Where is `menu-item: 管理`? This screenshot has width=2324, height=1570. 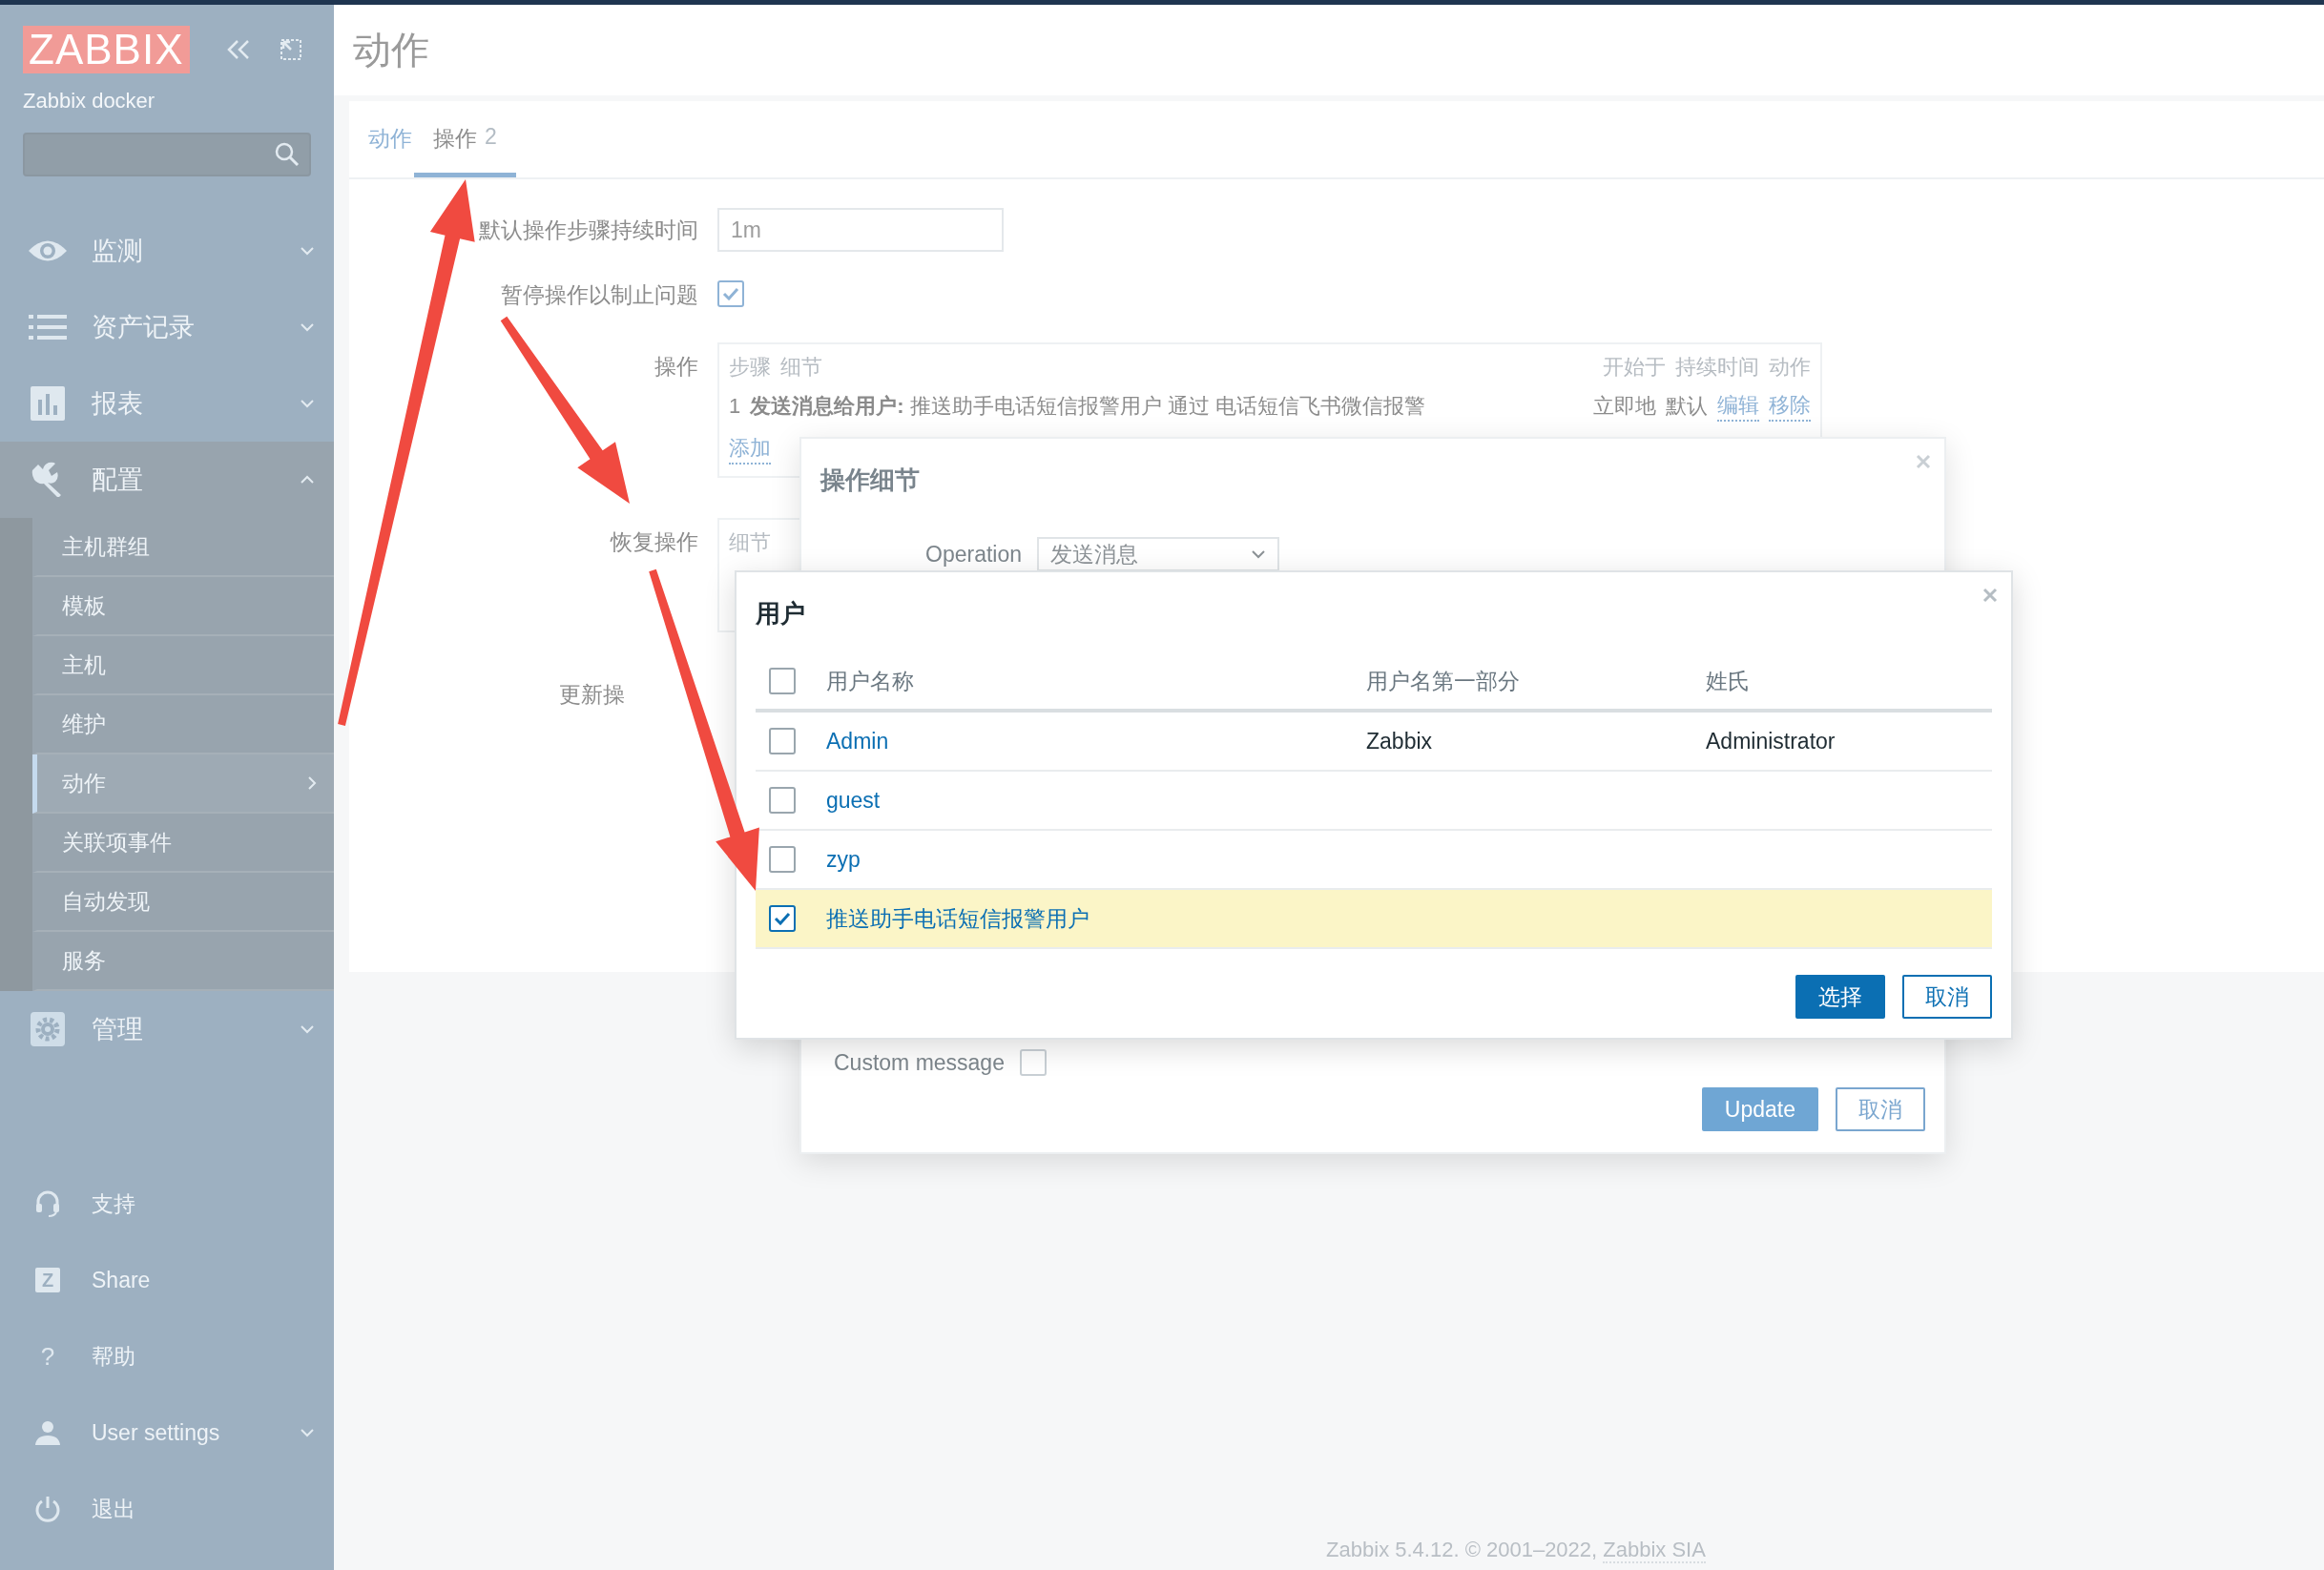 menu-item: 管理 is located at coordinates (167, 1029).